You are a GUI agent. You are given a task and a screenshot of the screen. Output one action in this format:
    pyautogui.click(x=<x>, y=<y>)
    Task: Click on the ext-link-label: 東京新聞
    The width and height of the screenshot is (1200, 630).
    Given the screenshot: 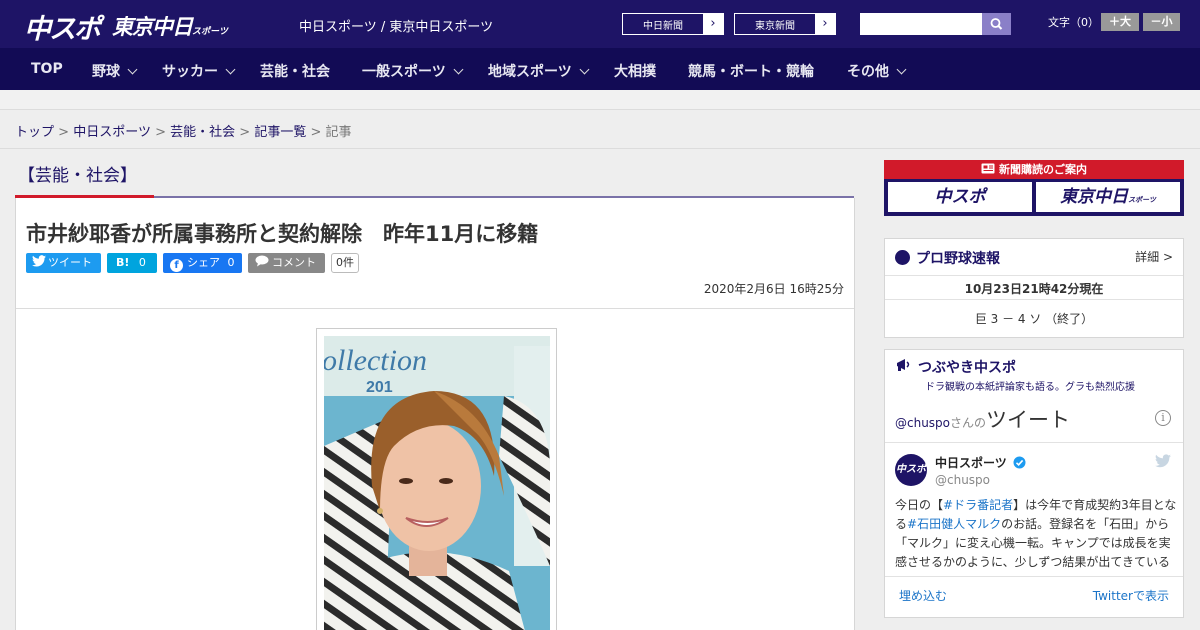 What is the action you would take?
    pyautogui.click(x=775, y=26)
    